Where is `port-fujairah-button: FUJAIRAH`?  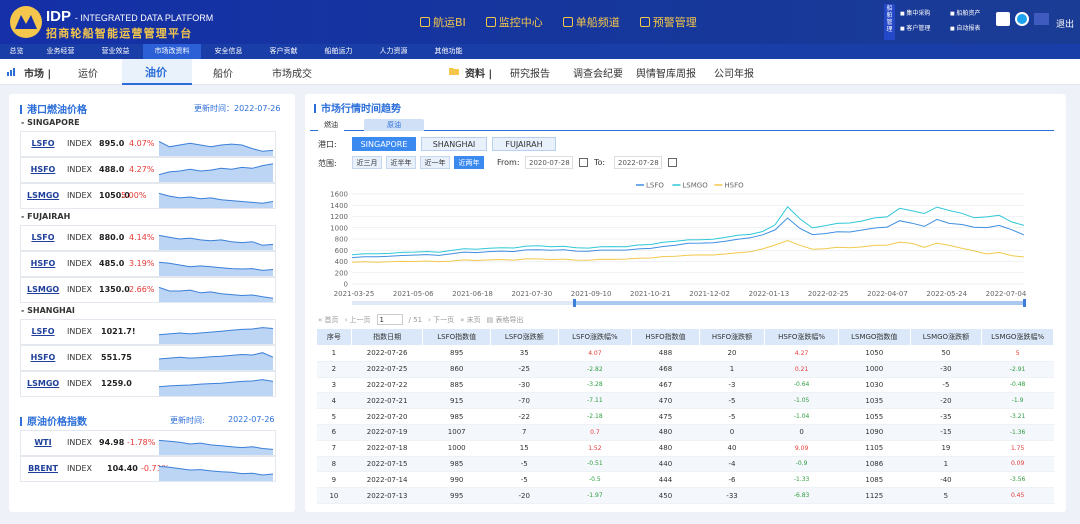
port-fujairah-button: FUJAIRAH is located at coordinates (524, 144).